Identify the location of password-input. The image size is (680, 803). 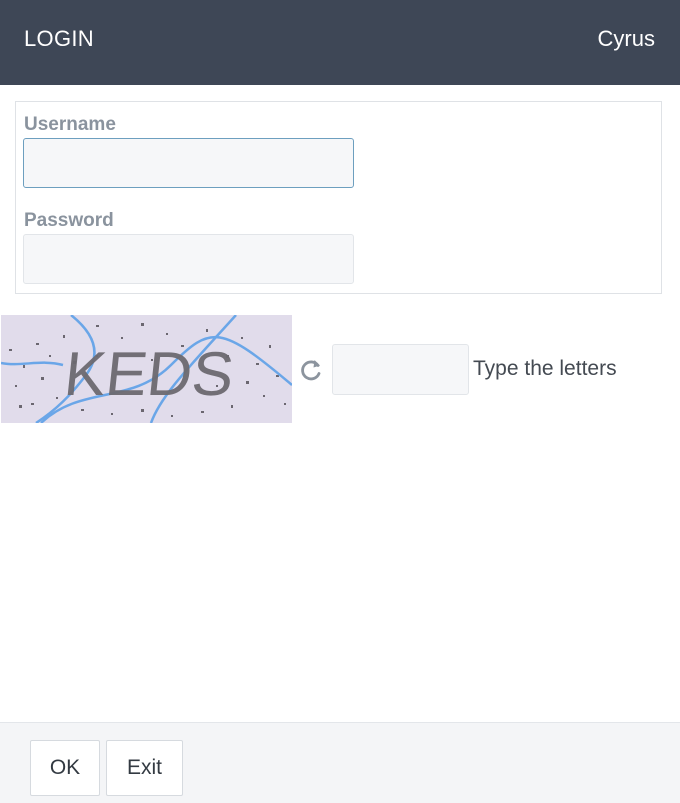
(188, 259).